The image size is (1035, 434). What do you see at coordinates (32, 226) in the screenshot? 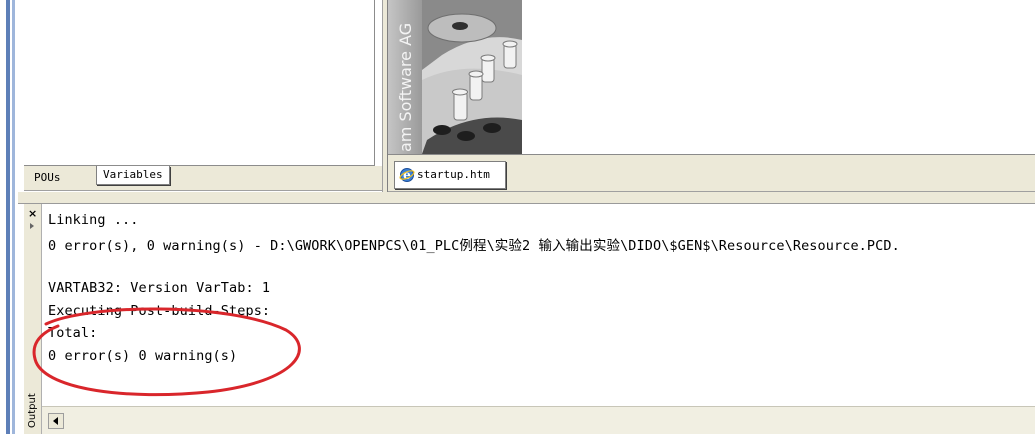
I see `pin-arrow-icon` at bounding box center [32, 226].